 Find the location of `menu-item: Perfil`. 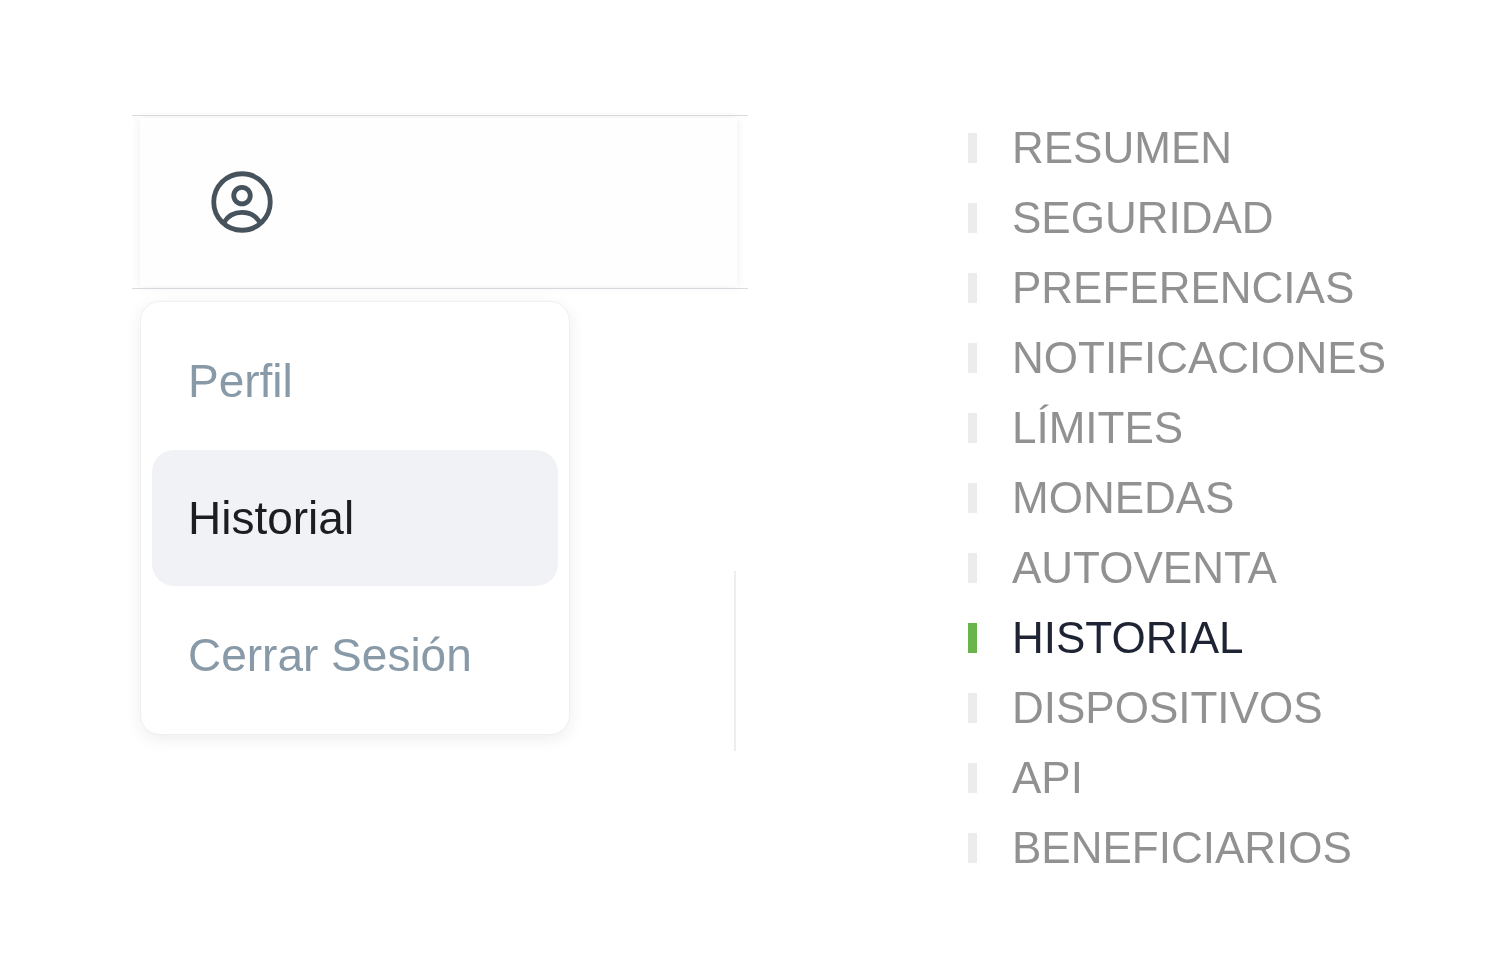

menu-item: Perfil is located at coordinates (355, 381).